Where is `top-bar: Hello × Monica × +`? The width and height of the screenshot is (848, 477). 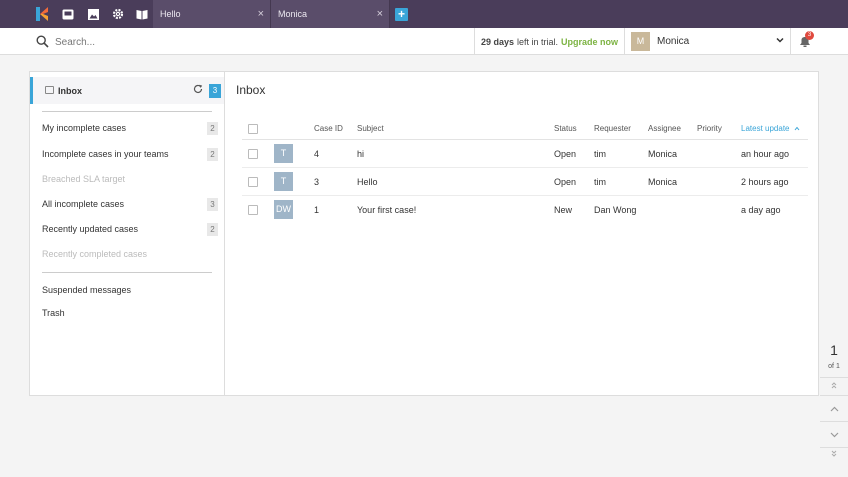
top-bar: Hello × Monica × + is located at coordinates (424, 14).